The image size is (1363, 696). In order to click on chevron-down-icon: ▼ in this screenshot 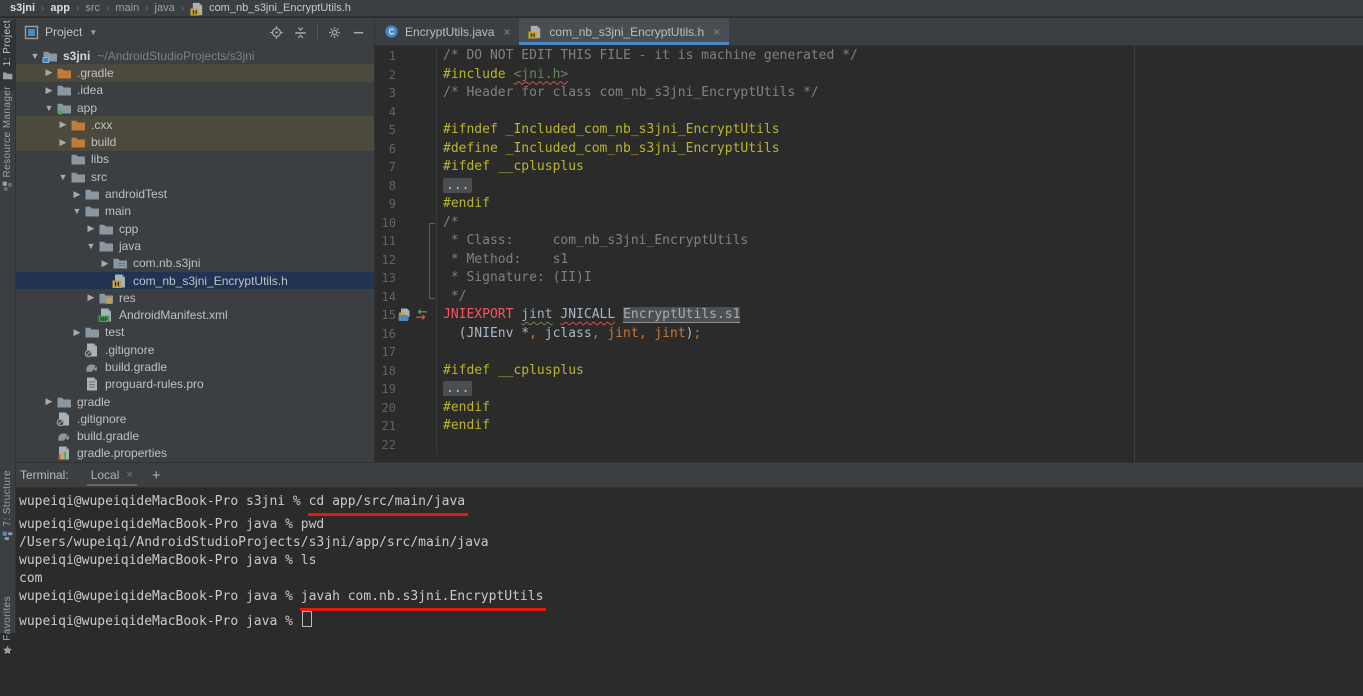, I will do `click(93, 32)`.